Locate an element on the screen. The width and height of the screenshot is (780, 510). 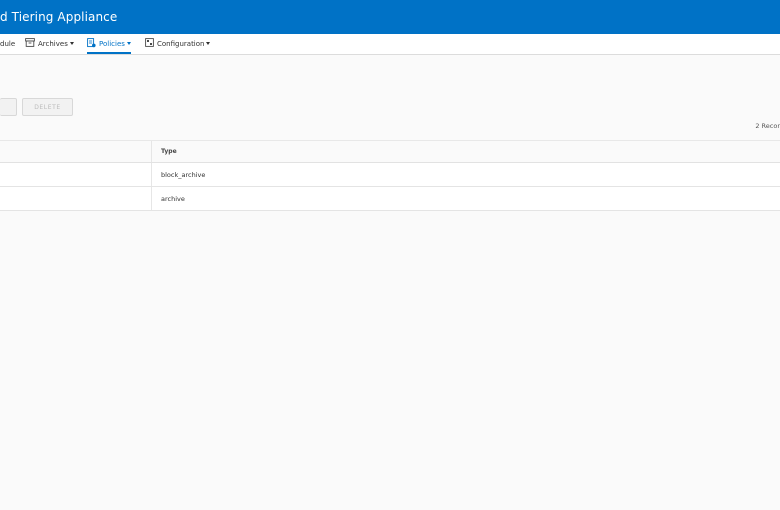
column-header-type: Type is located at coordinates (169, 151).